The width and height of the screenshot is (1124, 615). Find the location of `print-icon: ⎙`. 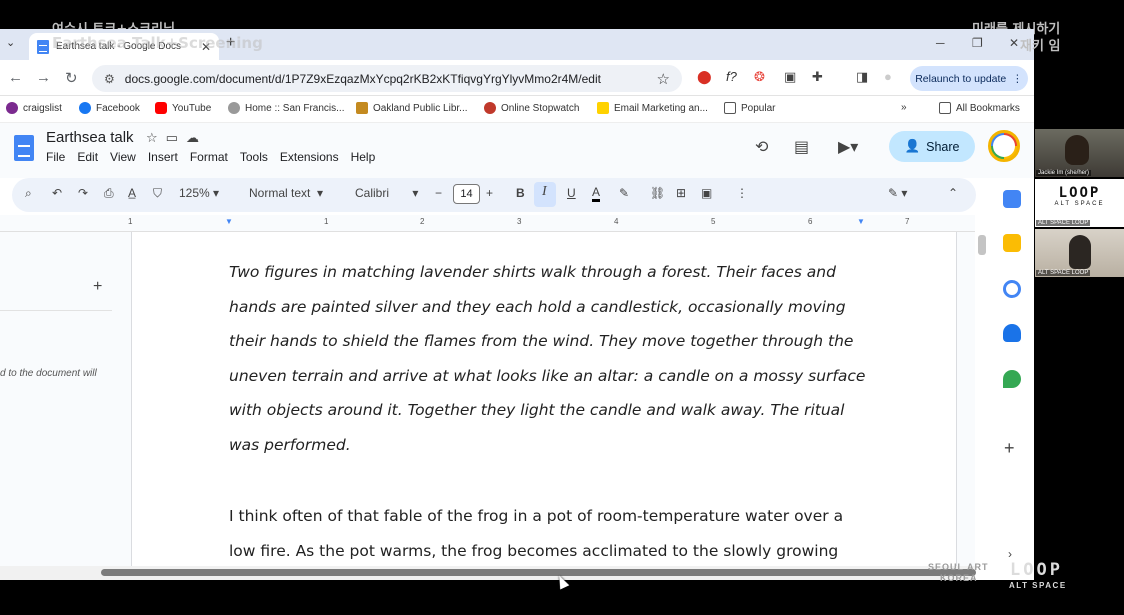

print-icon: ⎙ is located at coordinates (109, 193).